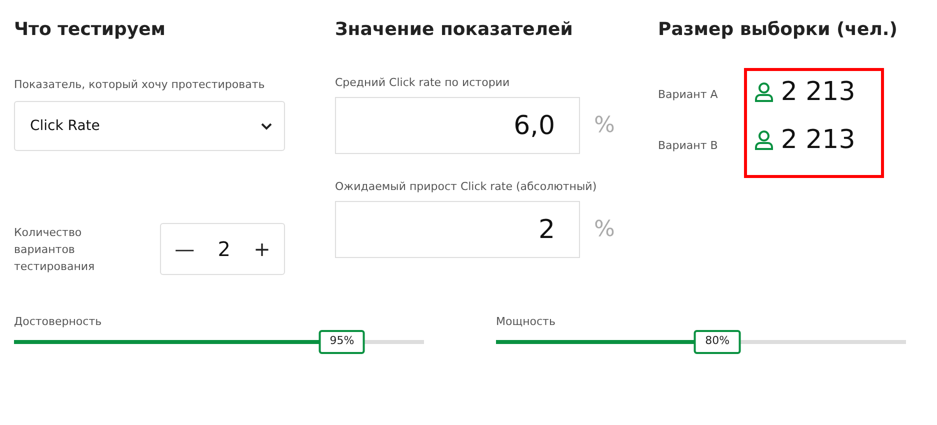 The image size is (937, 425). I want to click on variant-label: Вариант A, so click(688, 95).